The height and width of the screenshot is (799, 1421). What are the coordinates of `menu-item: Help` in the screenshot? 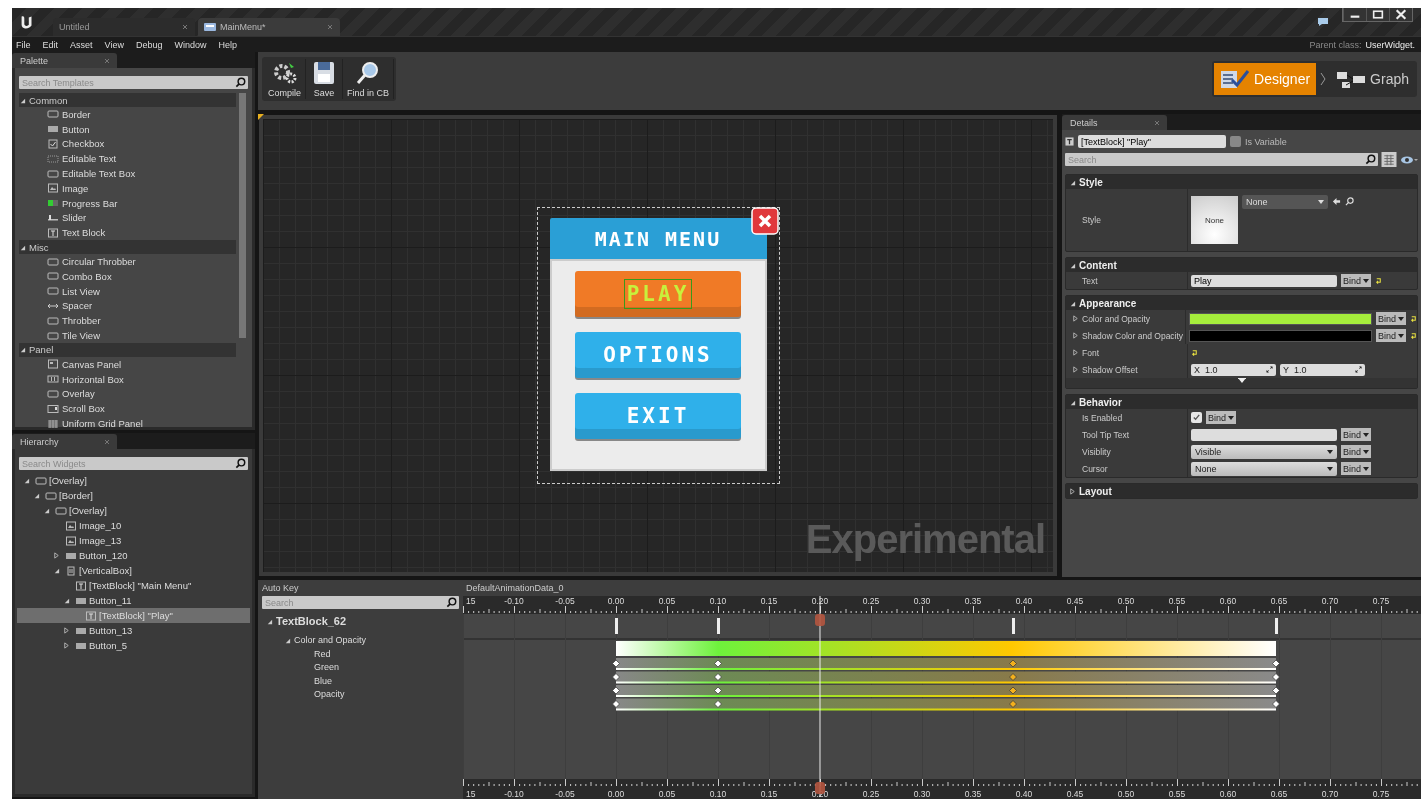 It's located at (227, 44).